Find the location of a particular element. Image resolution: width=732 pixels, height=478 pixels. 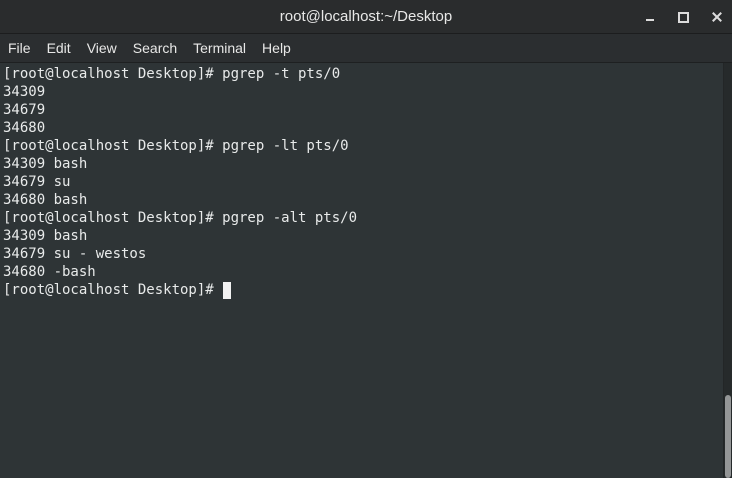

menu-help: Help is located at coordinates (276, 48).